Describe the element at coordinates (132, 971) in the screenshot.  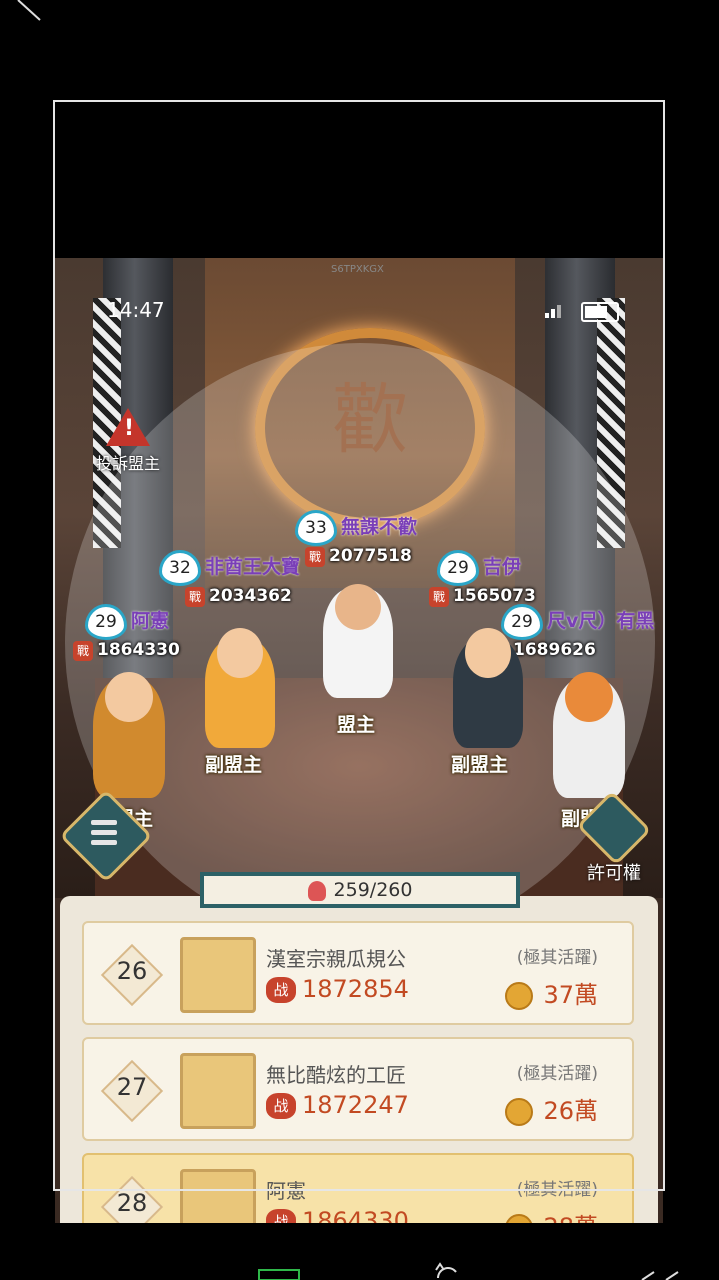
I see `rank-number: 26` at that location.